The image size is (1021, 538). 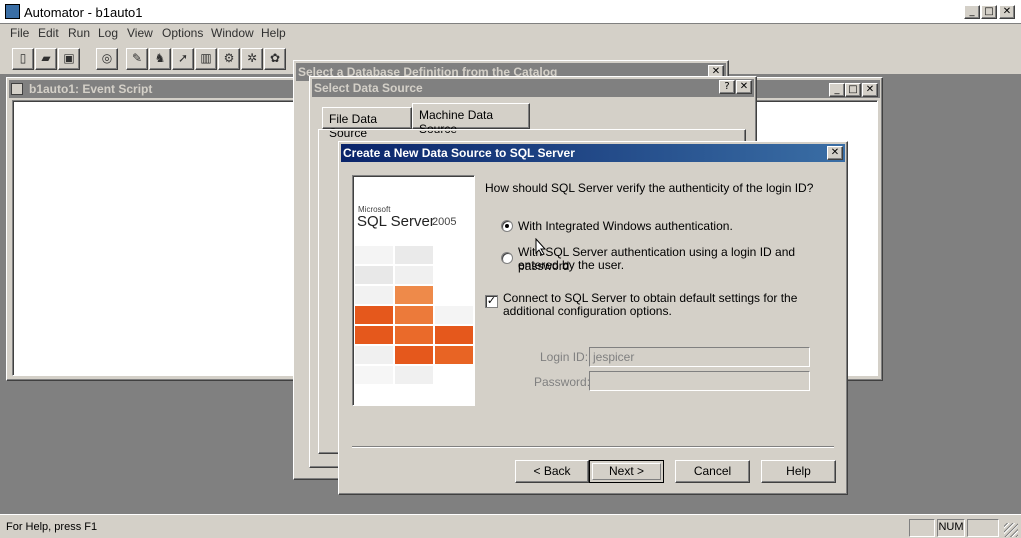 I want to click on tool-icon: ⚙, so click(x=229, y=59).